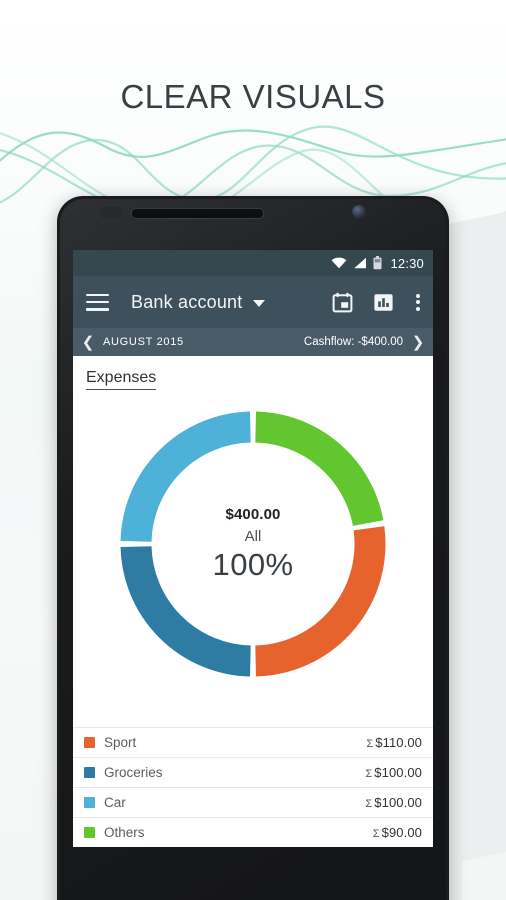  What do you see at coordinates (121, 379) in the screenshot?
I see `section-title-expenses: Expenses` at bounding box center [121, 379].